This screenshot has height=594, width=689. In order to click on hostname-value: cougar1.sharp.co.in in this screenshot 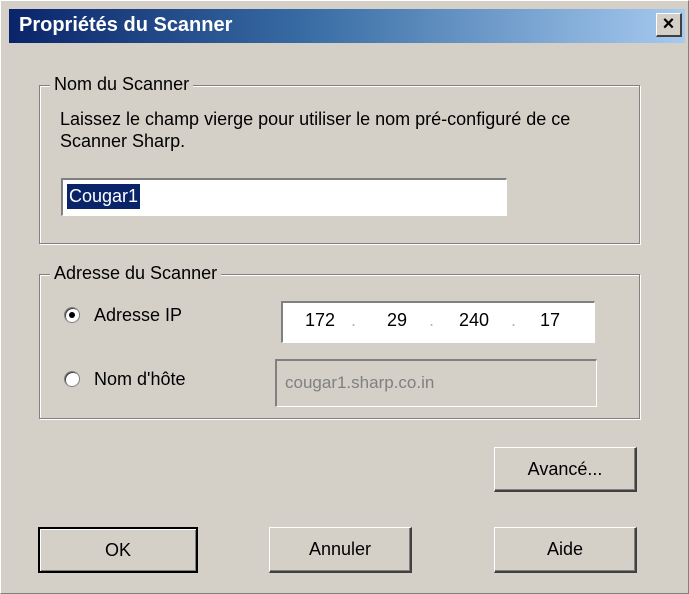, I will do `click(360, 382)`.